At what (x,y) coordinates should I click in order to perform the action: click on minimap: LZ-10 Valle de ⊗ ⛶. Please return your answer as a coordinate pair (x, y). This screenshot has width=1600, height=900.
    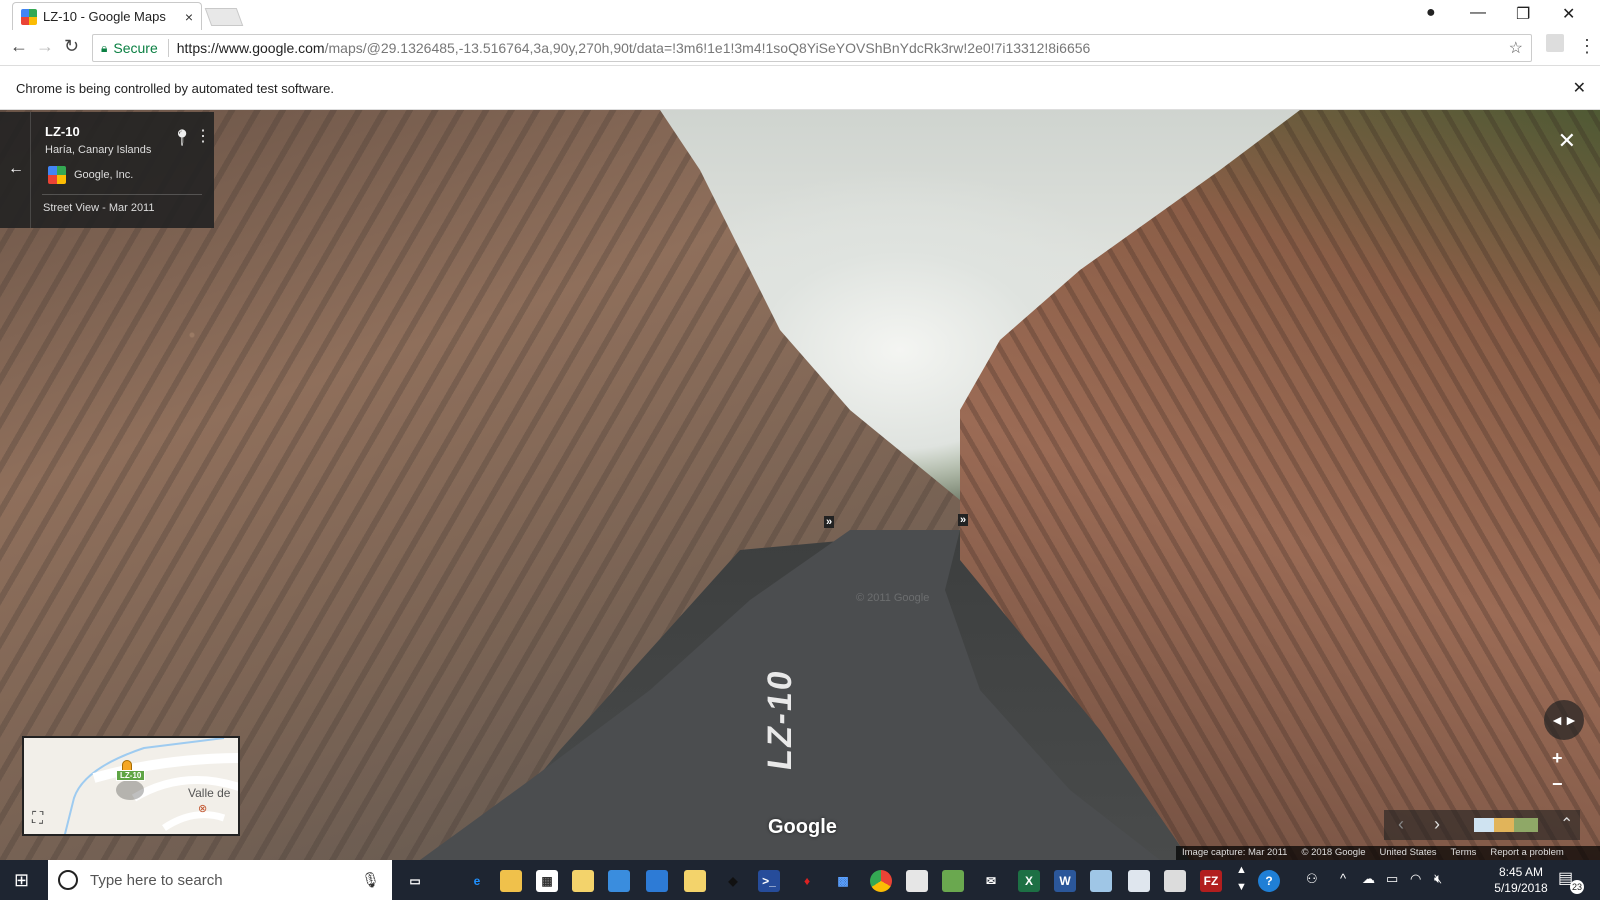
    Looking at the image, I should click on (131, 786).